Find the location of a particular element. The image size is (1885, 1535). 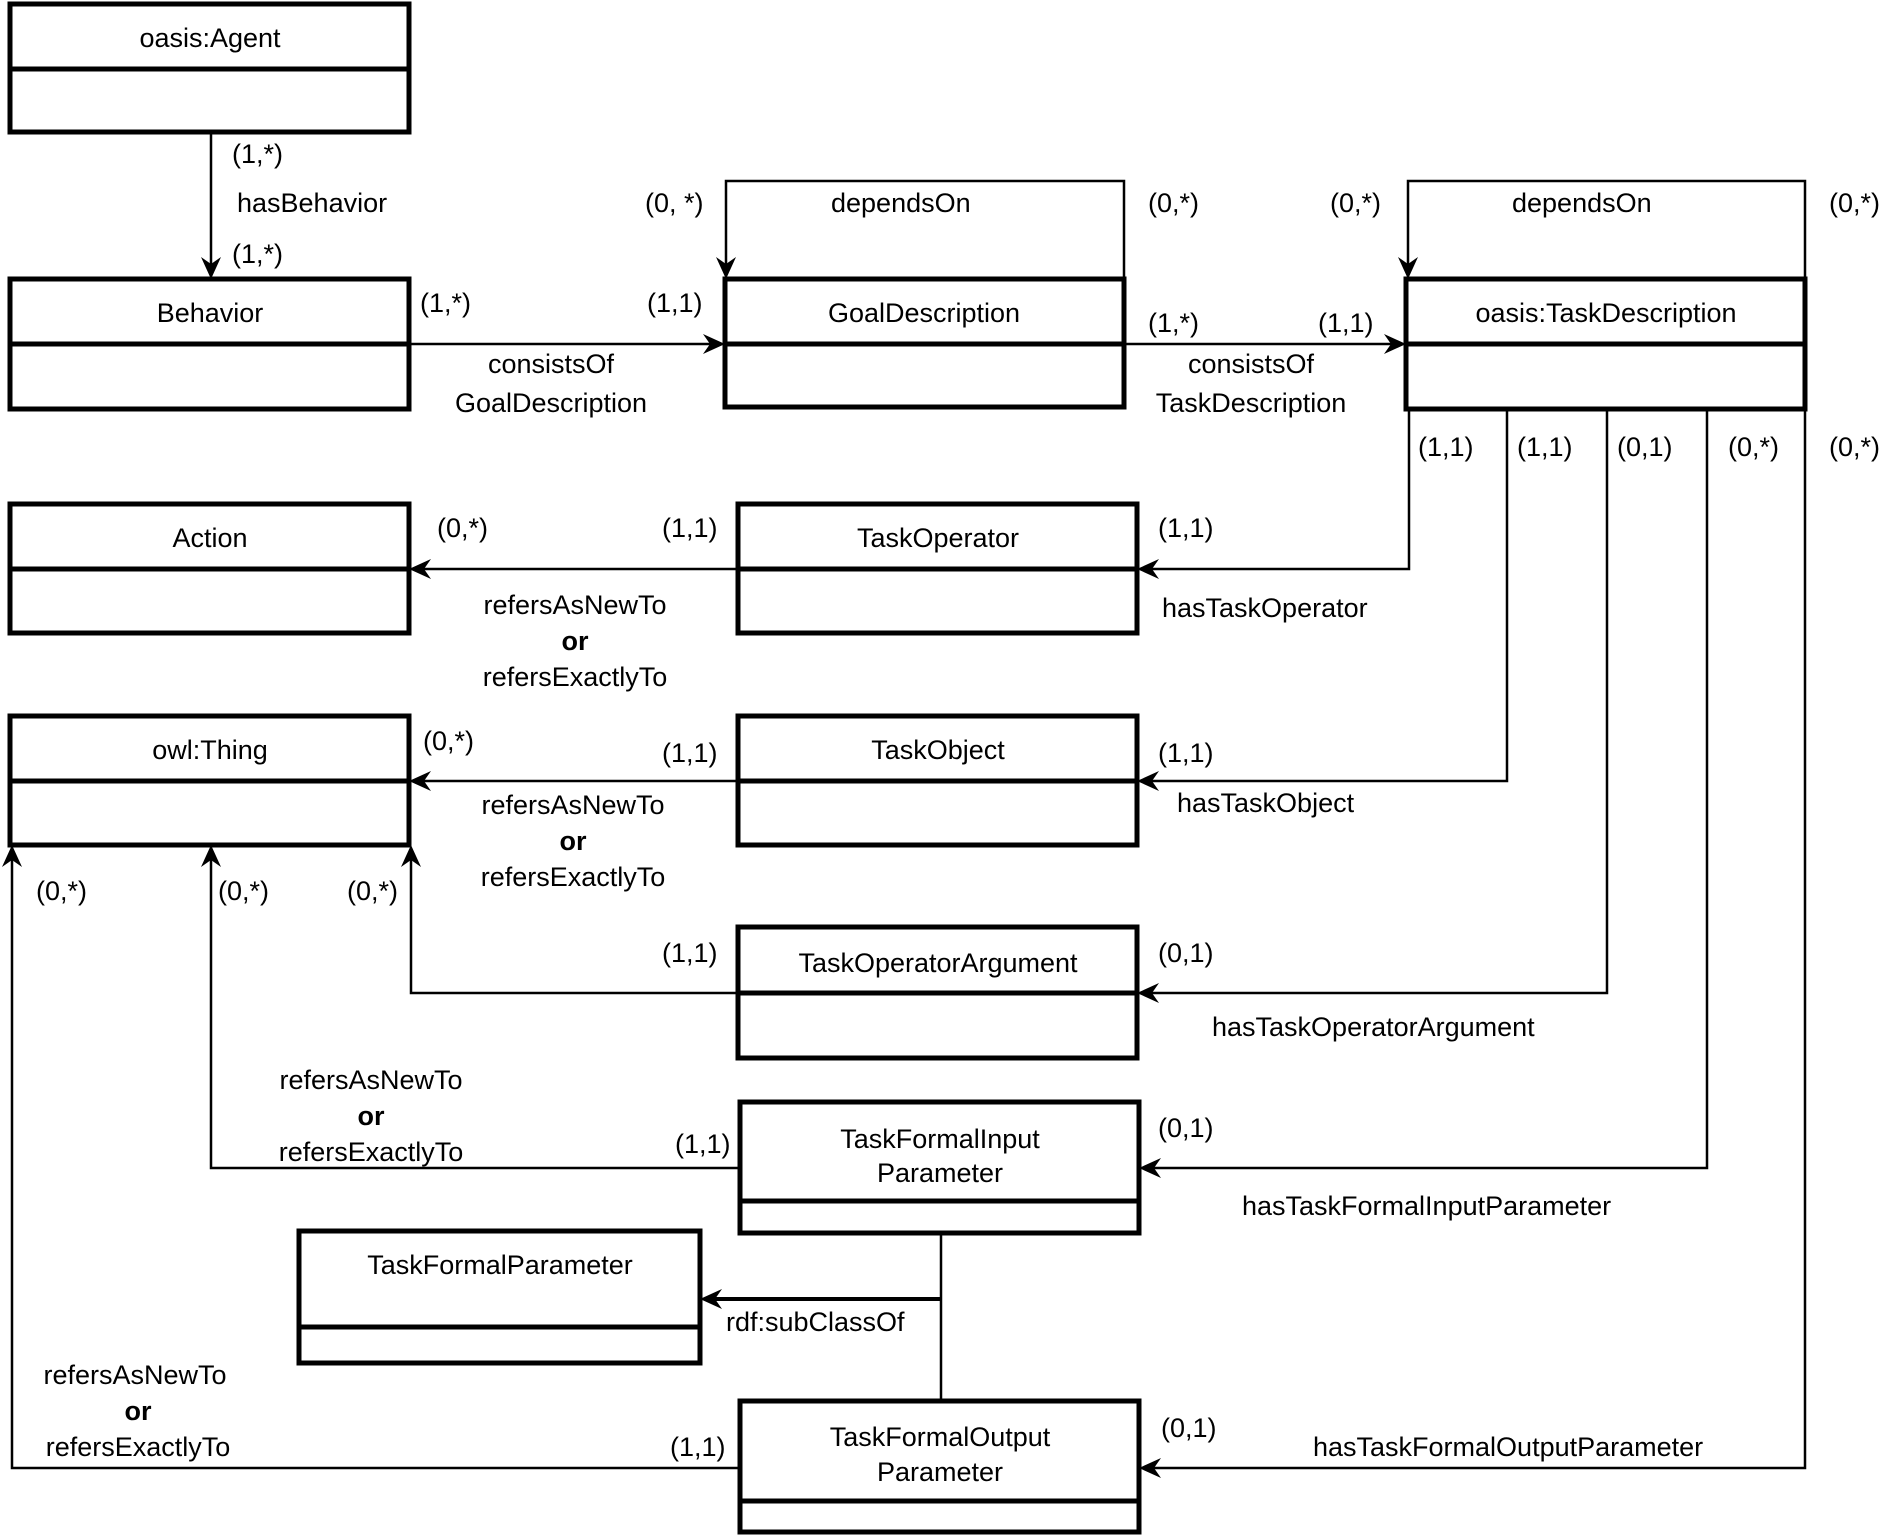

class-name: owl:Thing is located at coordinates (210, 750).